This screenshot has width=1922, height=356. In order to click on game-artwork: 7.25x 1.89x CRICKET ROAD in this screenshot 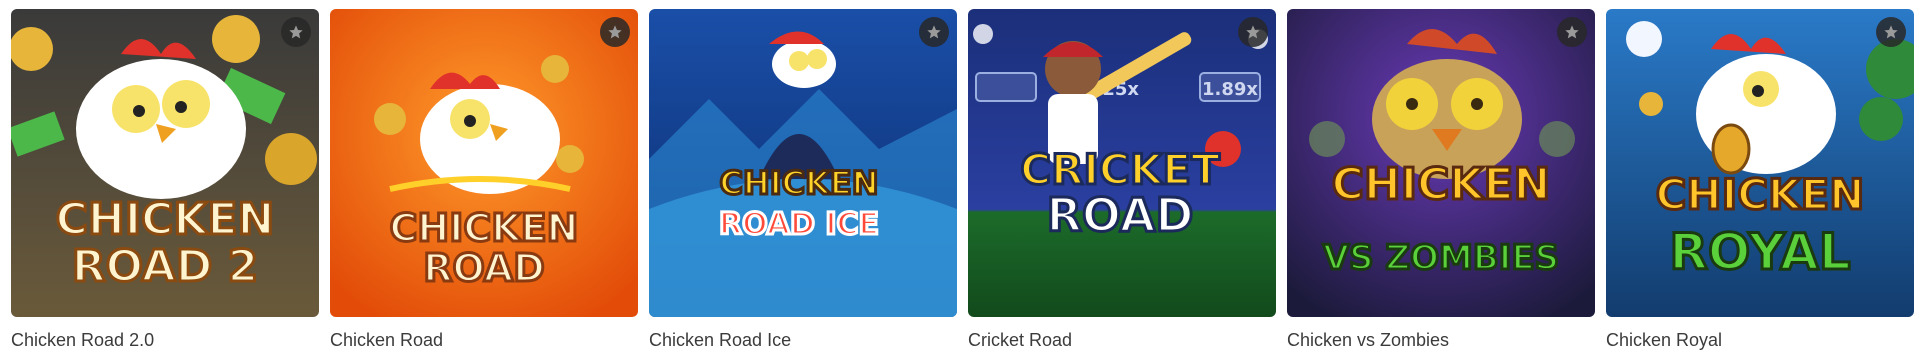, I will do `click(1122, 163)`.